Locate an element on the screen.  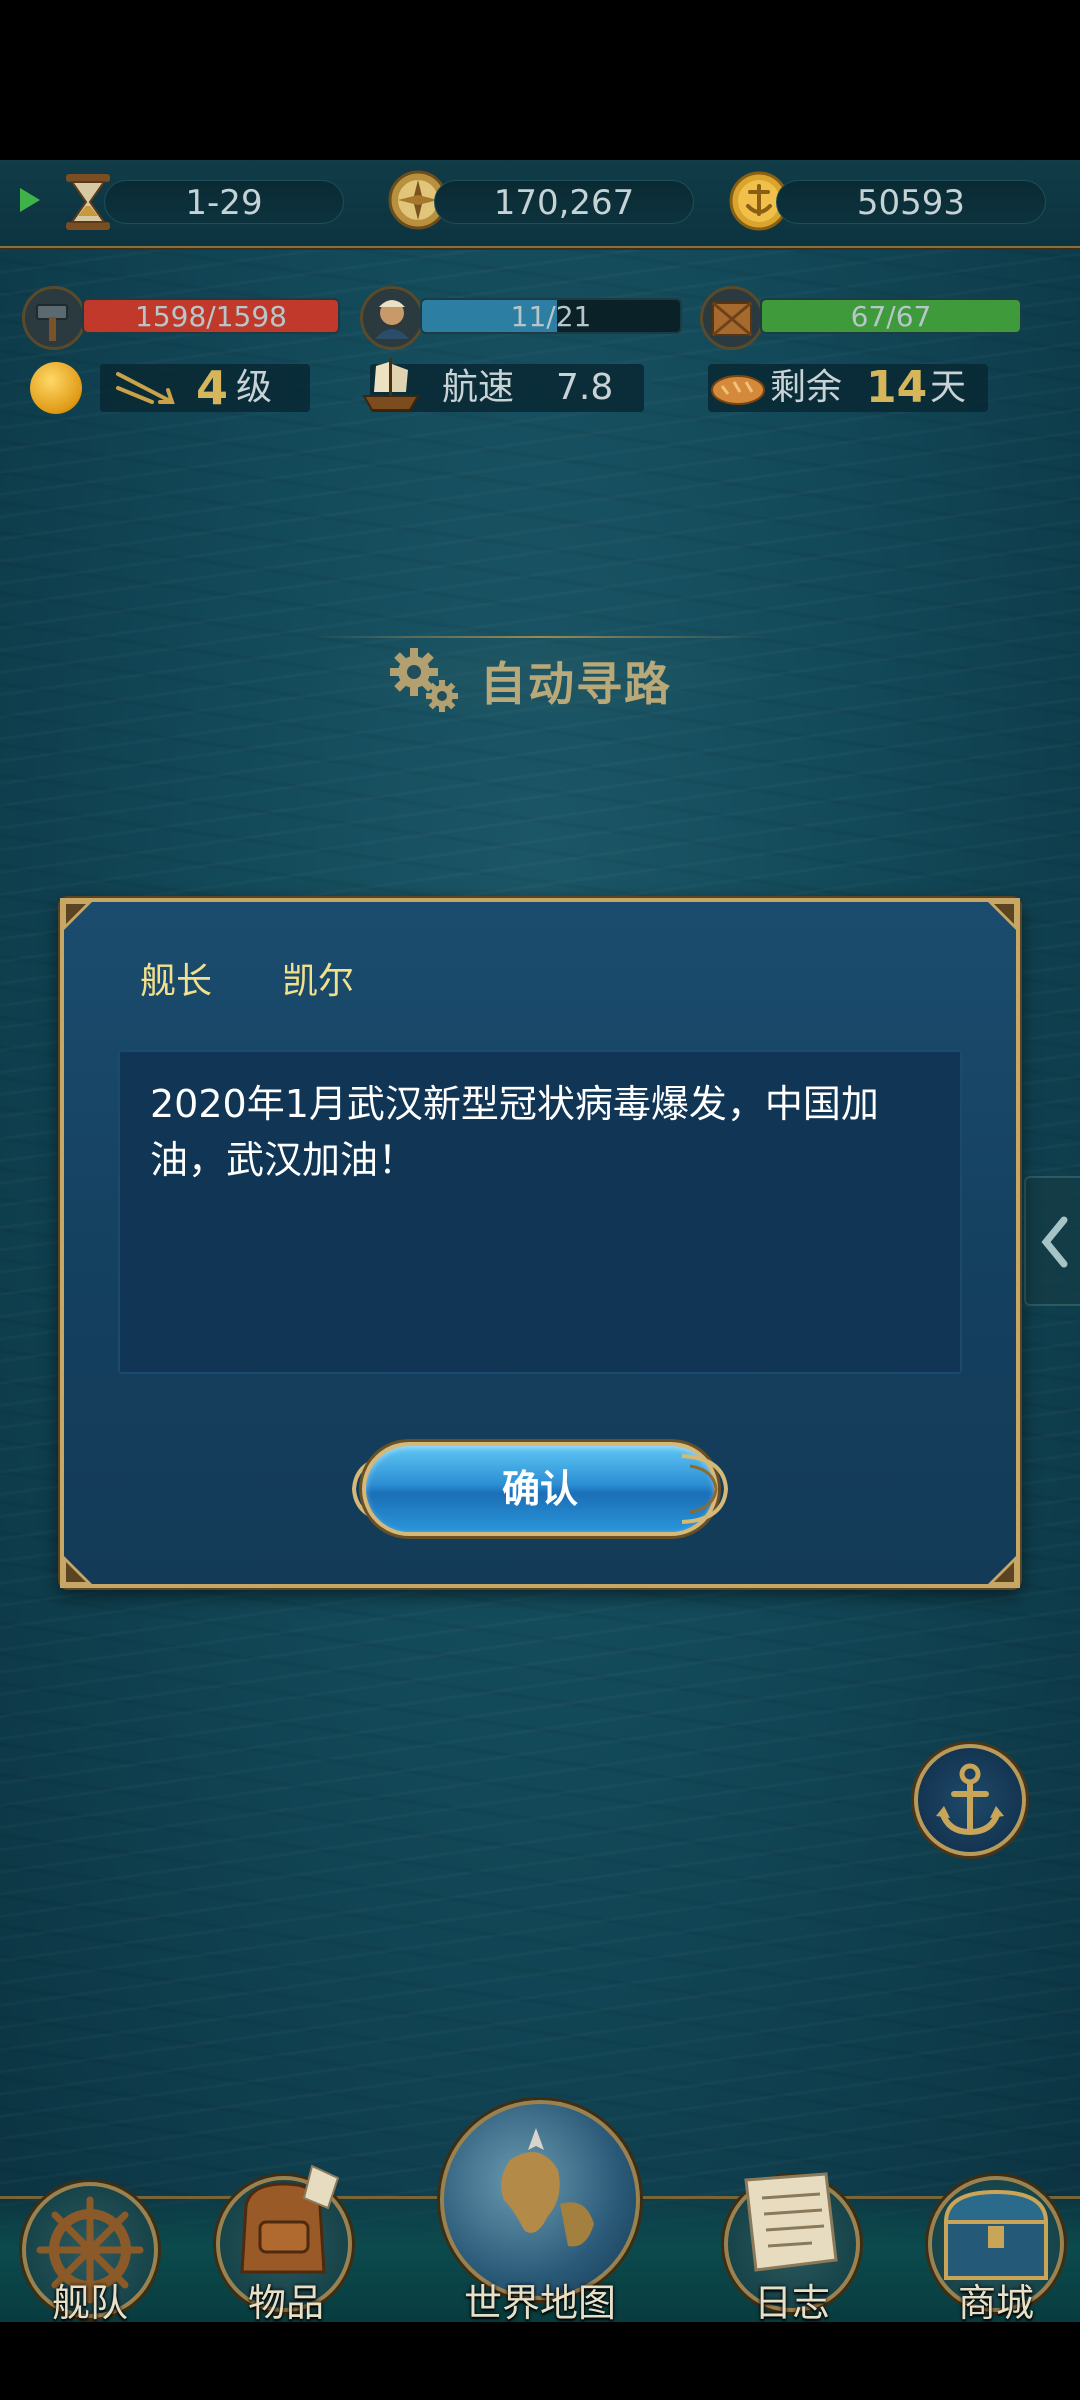
nav-fleet-label: 舰队 is located at coordinates (89, 2303).